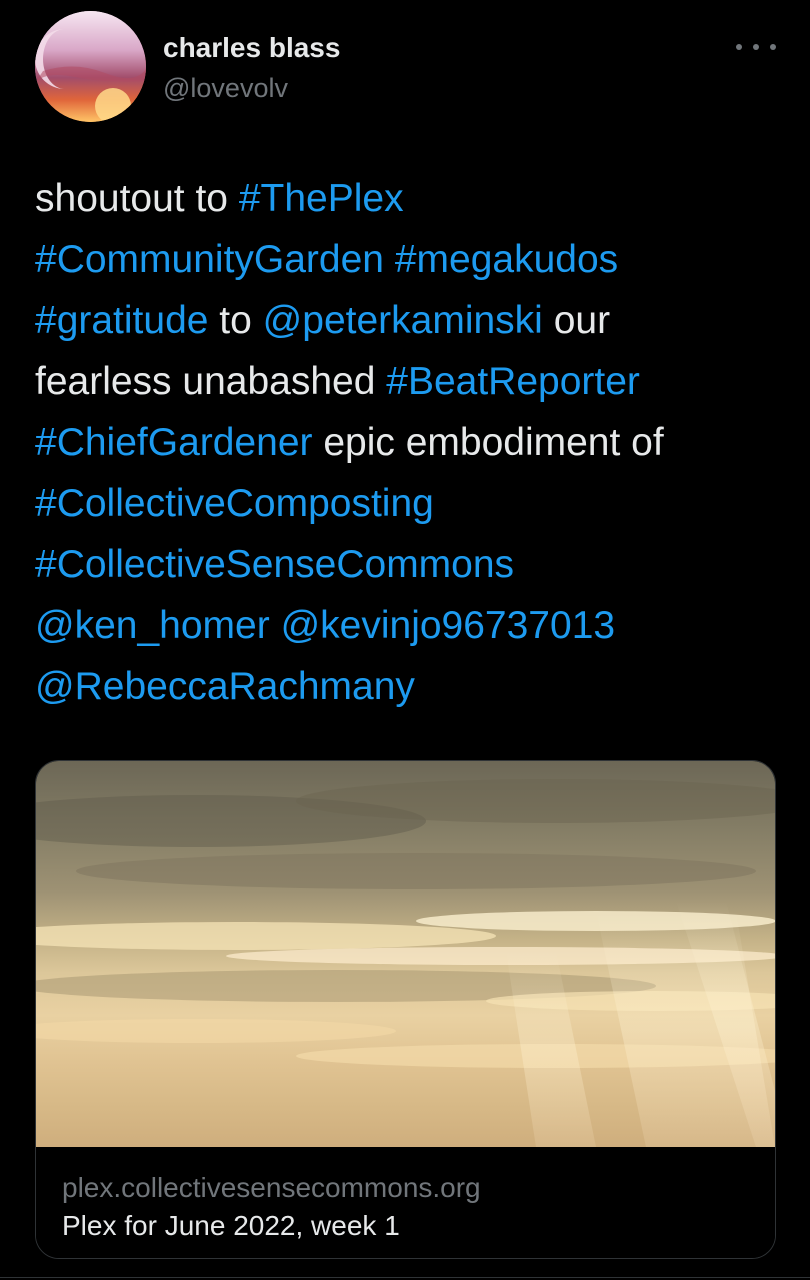  What do you see at coordinates (121, 320) in the screenshot?
I see `hashtag-link: #gratitude` at bounding box center [121, 320].